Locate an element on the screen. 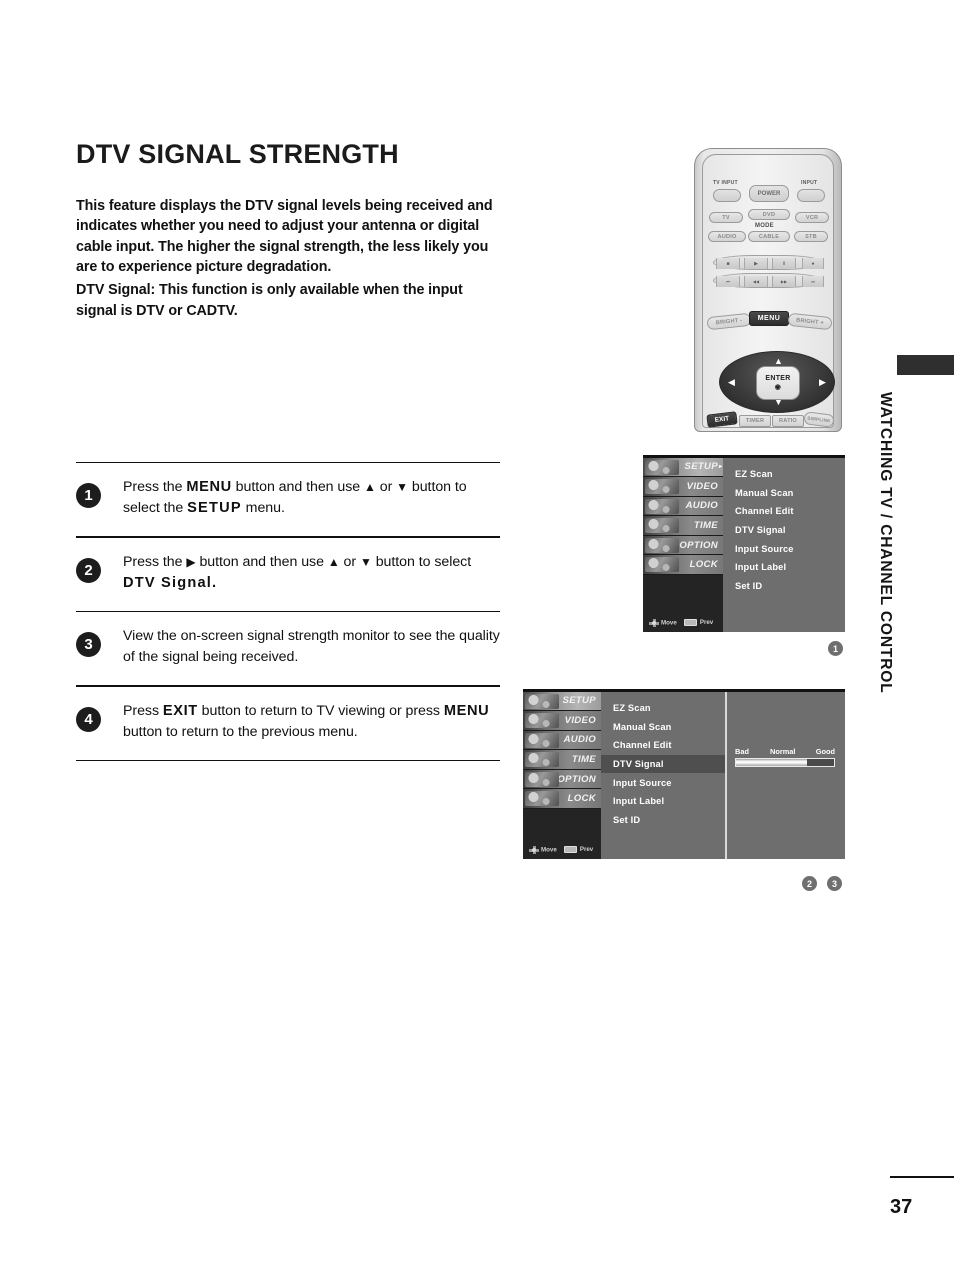  exit-key: EXIT is located at coordinates (180, 710).